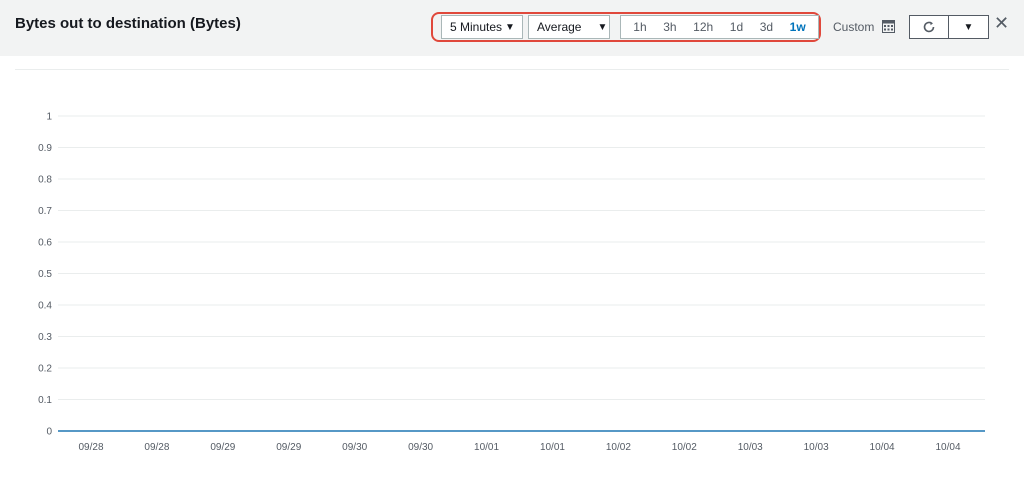 This screenshot has height=484, width=1024. Describe the element at coordinates (45, 337) in the screenshot. I see `y-tick-label: 0.3` at that location.